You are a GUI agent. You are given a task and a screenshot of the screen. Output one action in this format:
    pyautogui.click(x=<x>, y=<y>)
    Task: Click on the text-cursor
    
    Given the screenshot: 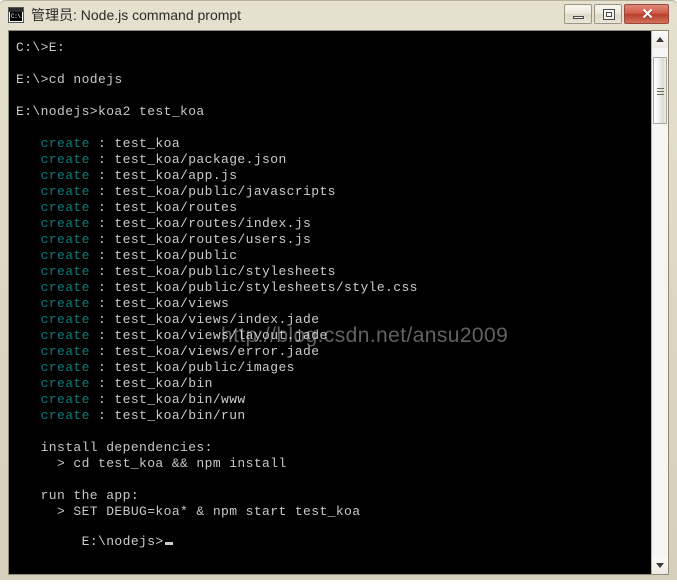 What is the action you would take?
    pyautogui.click(x=168, y=543)
    